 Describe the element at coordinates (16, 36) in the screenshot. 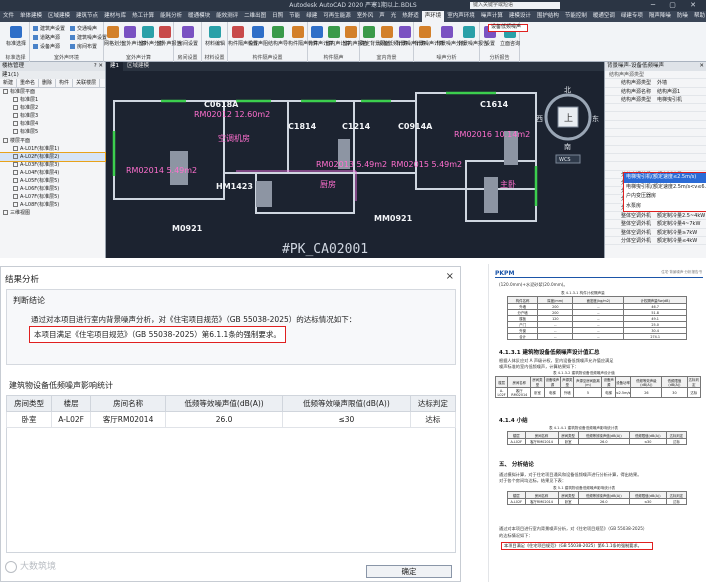

I see `ribbon-button: 标准选择` at that location.